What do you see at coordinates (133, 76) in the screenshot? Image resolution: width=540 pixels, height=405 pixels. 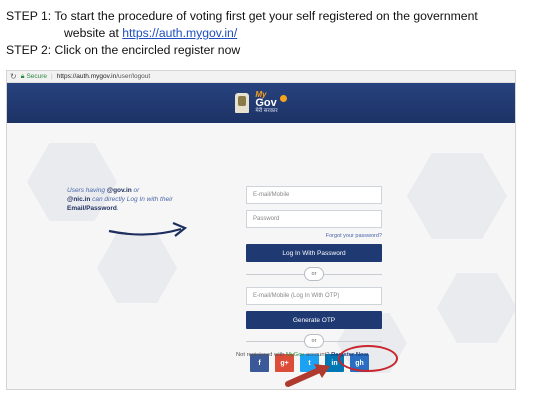 I see `url-path: /user/logout` at bounding box center [133, 76].